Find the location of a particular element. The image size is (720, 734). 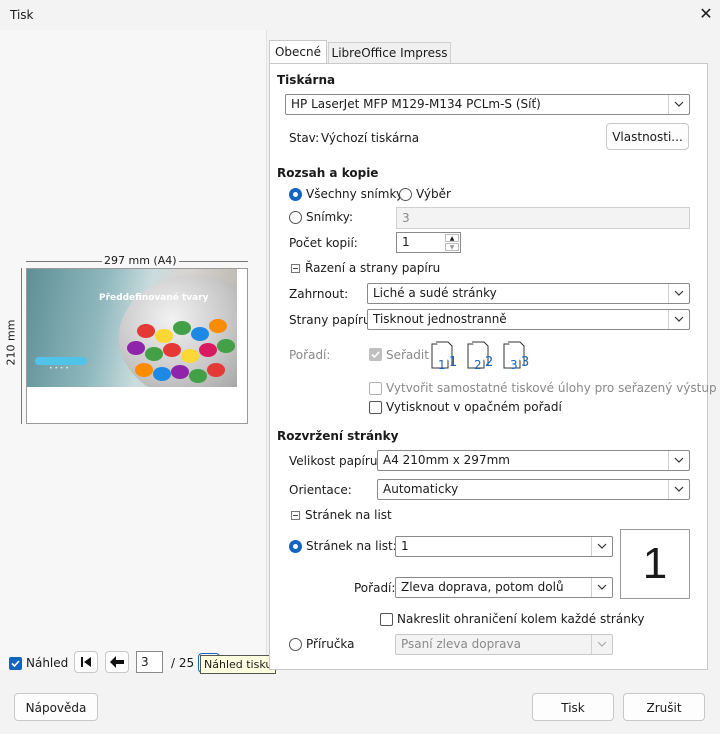

preview-width-label: 297 mm (A4) is located at coordinates (140, 260).